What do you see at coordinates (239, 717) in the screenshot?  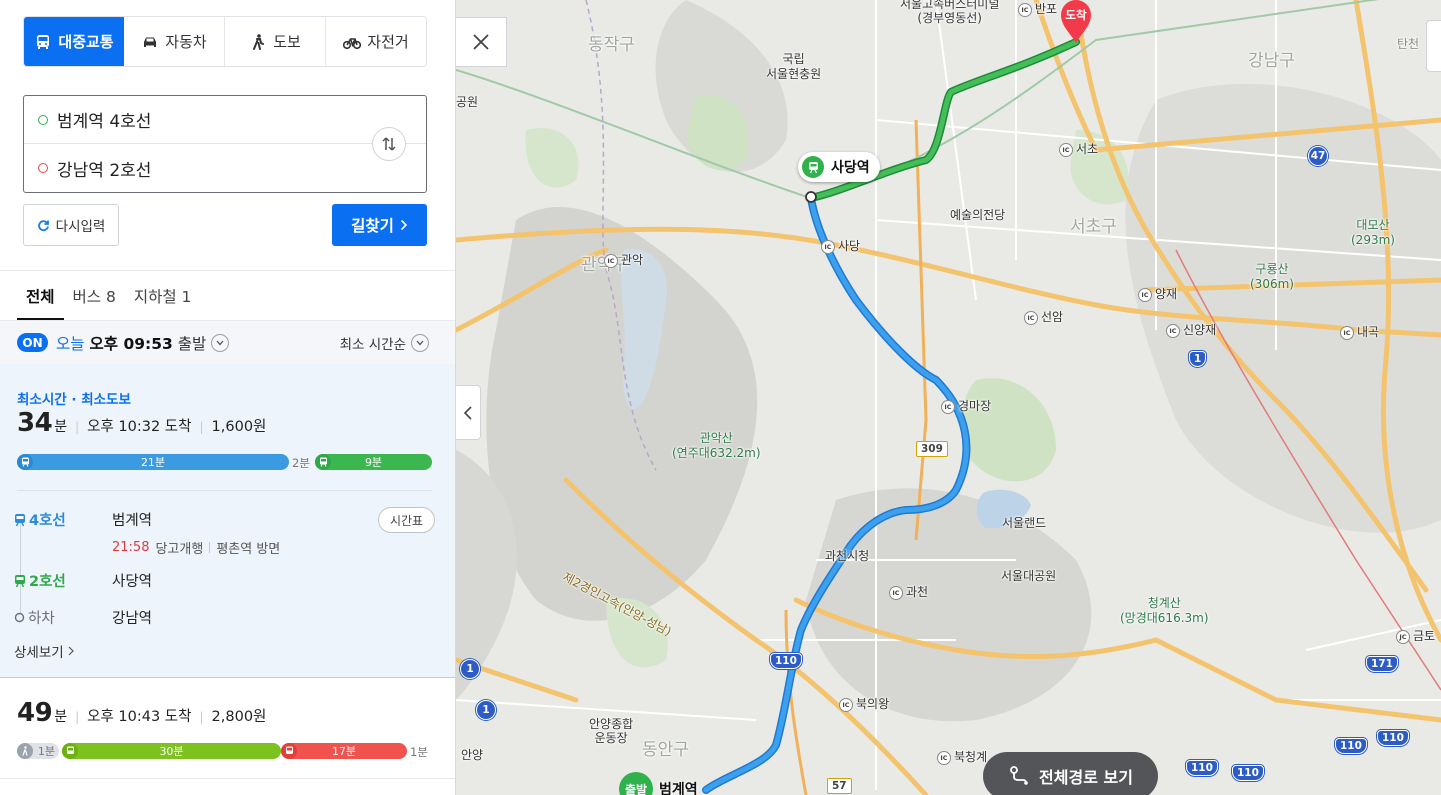 I see `fare: 2,800원` at bounding box center [239, 717].